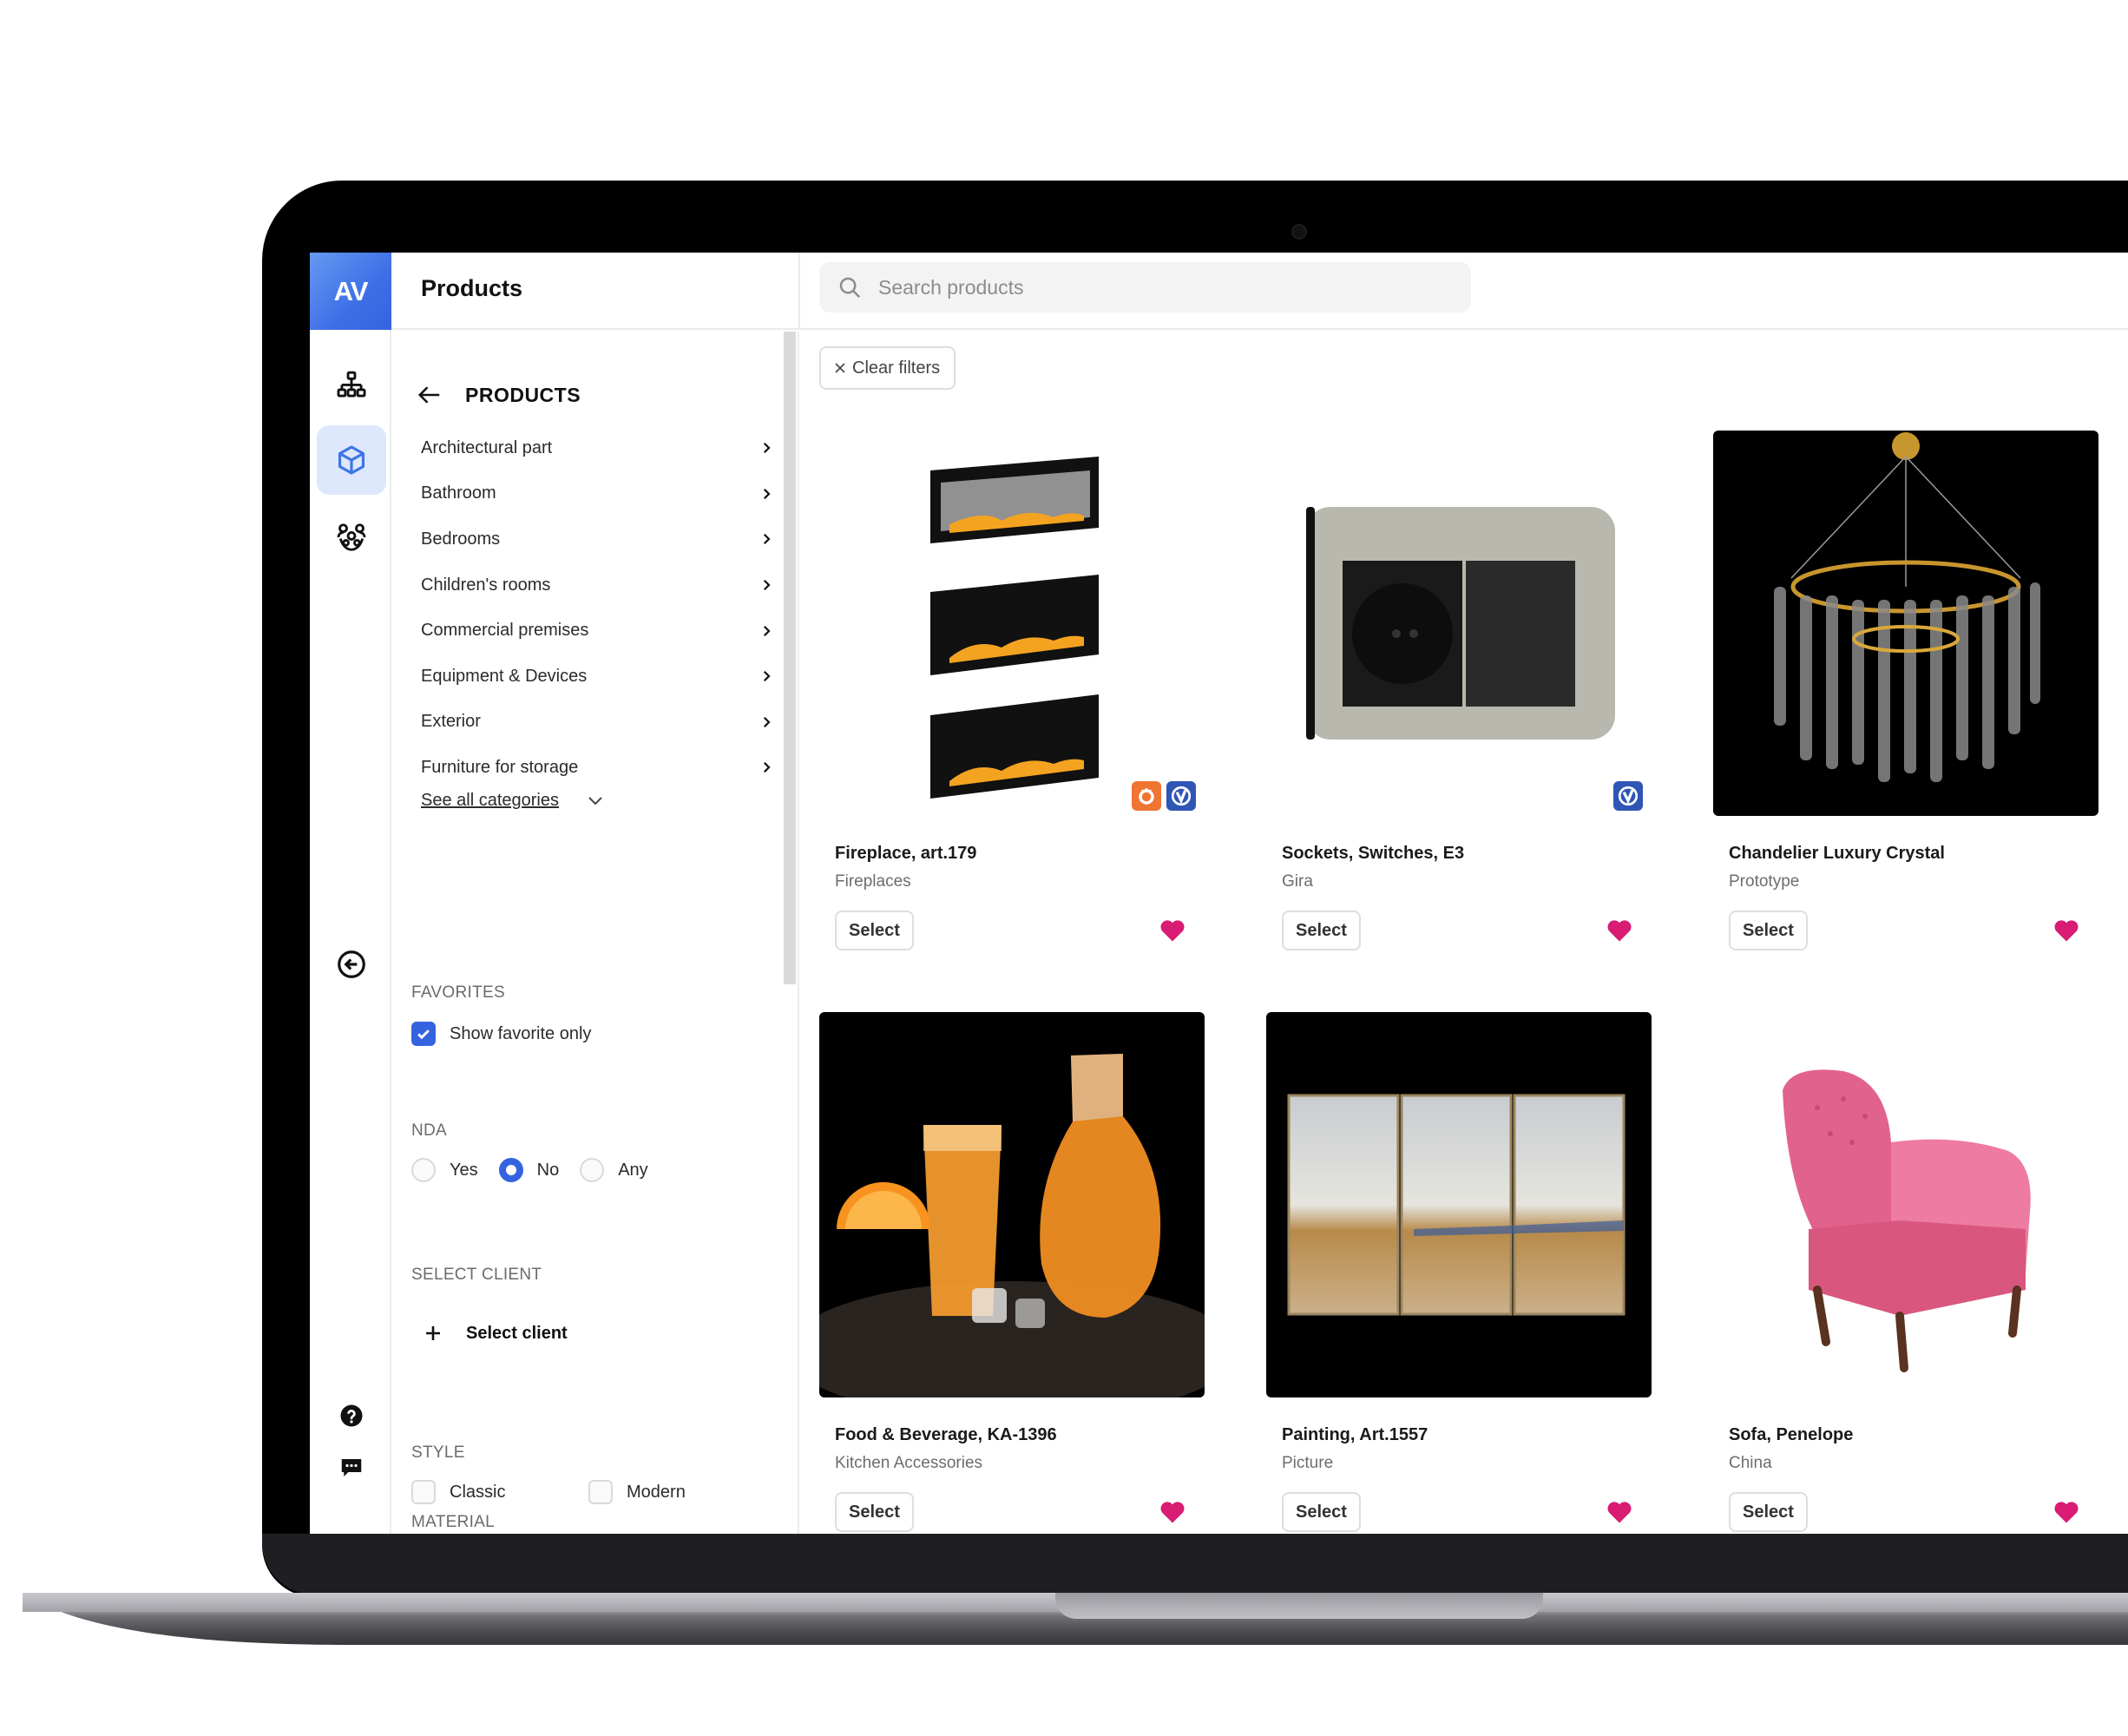 This screenshot has height=1736, width=2128. I want to click on team-icon, so click(351, 537).